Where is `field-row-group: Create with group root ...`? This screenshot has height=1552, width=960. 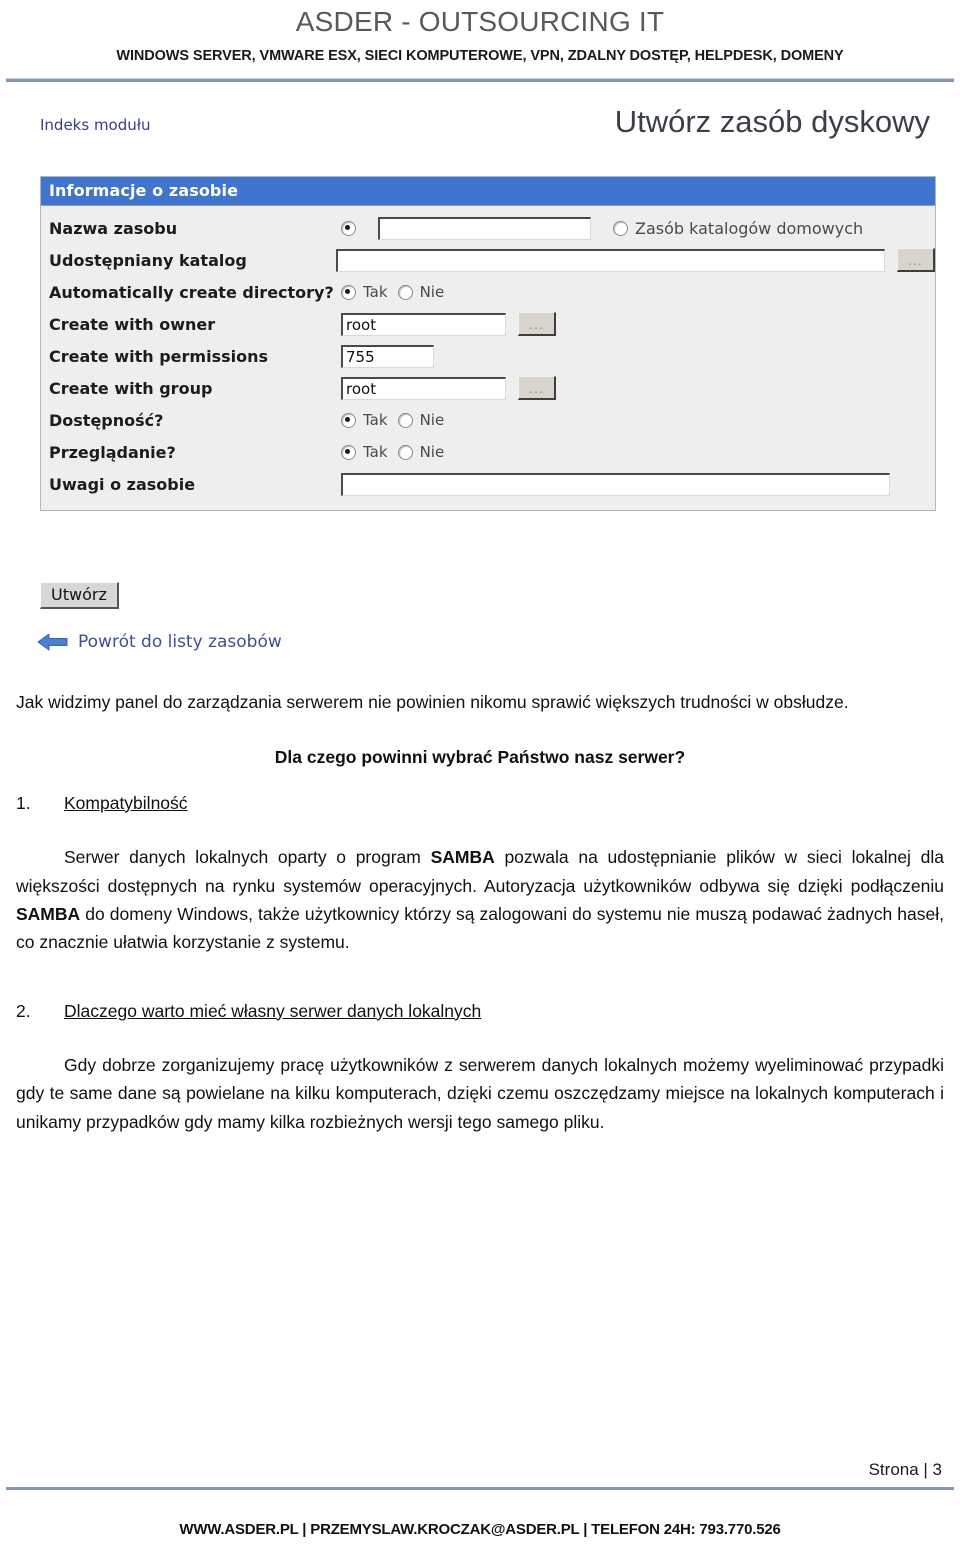
field-row-group: Create with group root ... is located at coordinates (488, 388).